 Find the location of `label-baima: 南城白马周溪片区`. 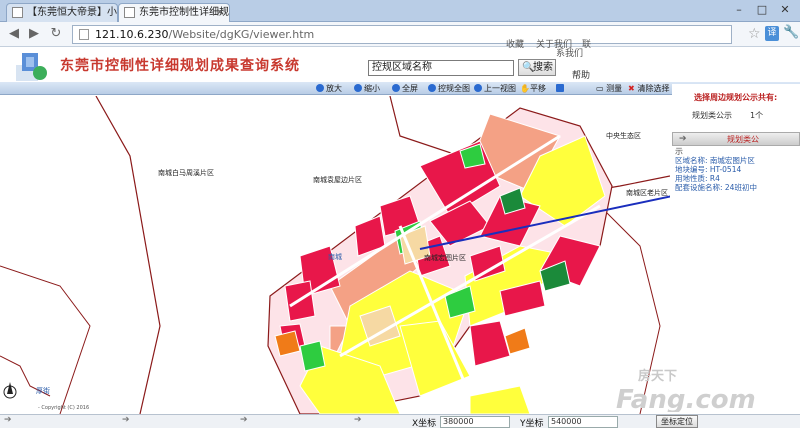

label-baima: 南城白马周溪片区 is located at coordinates (186, 172).